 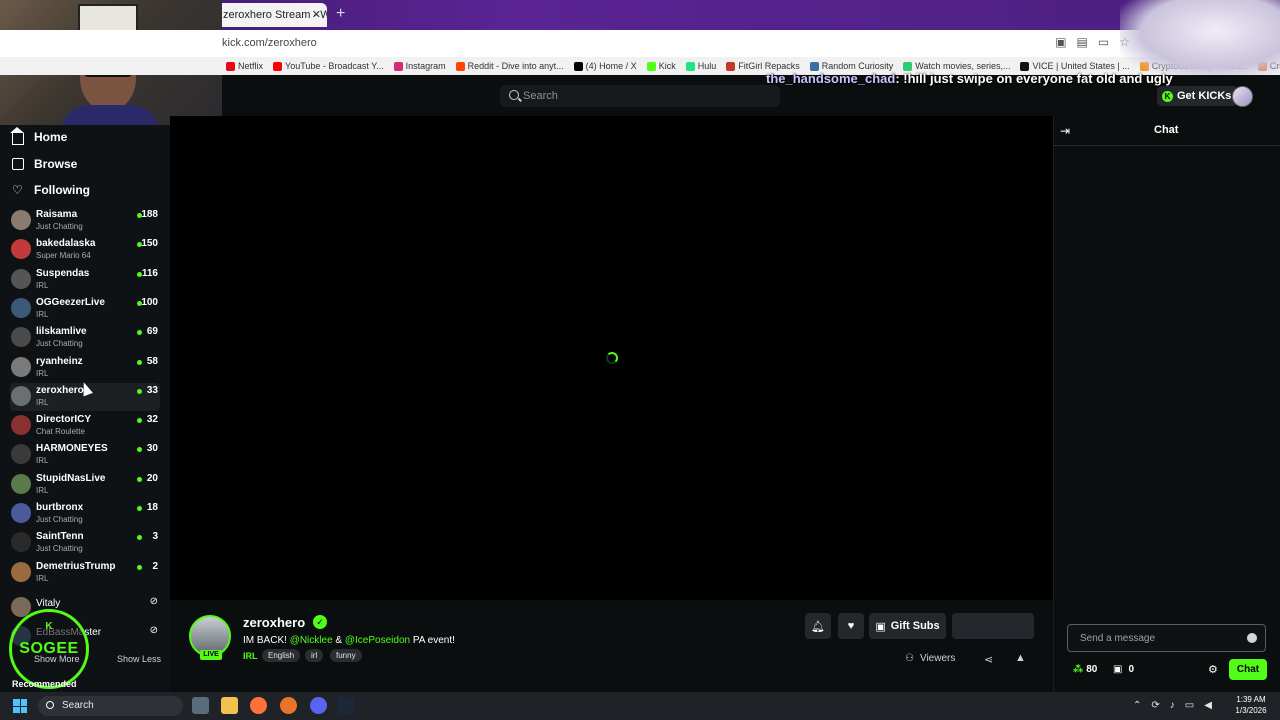 I want to click on firefox-icon, so click(x=258, y=705).